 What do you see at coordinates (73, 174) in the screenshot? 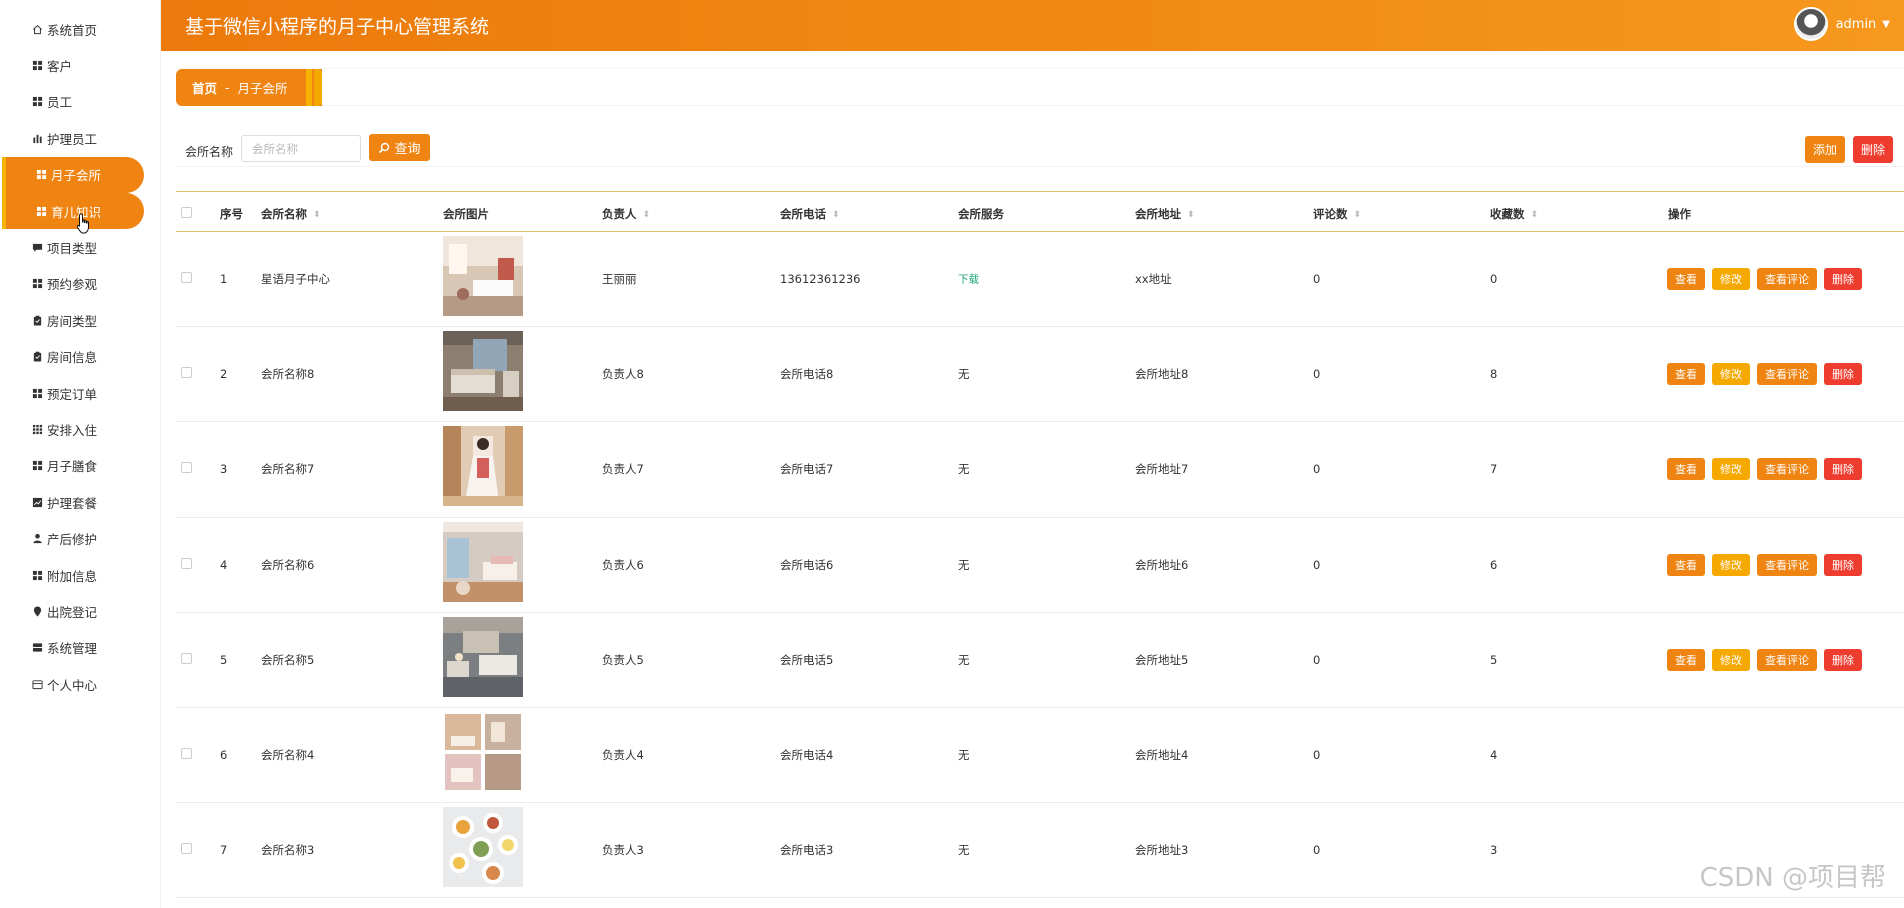
I see `sidebar-item: 月子会所` at bounding box center [73, 174].